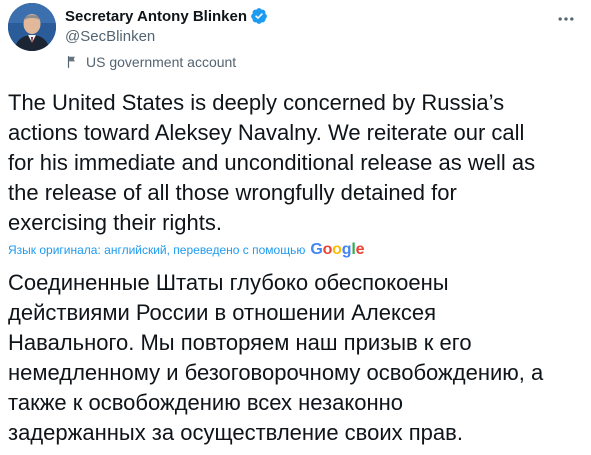 This screenshot has height=455, width=591. What do you see at coordinates (235, 432) in the screenshot?
I see `translated-text-line: задержанных за осуществление своих прав.` at bounding box center [235, 432].